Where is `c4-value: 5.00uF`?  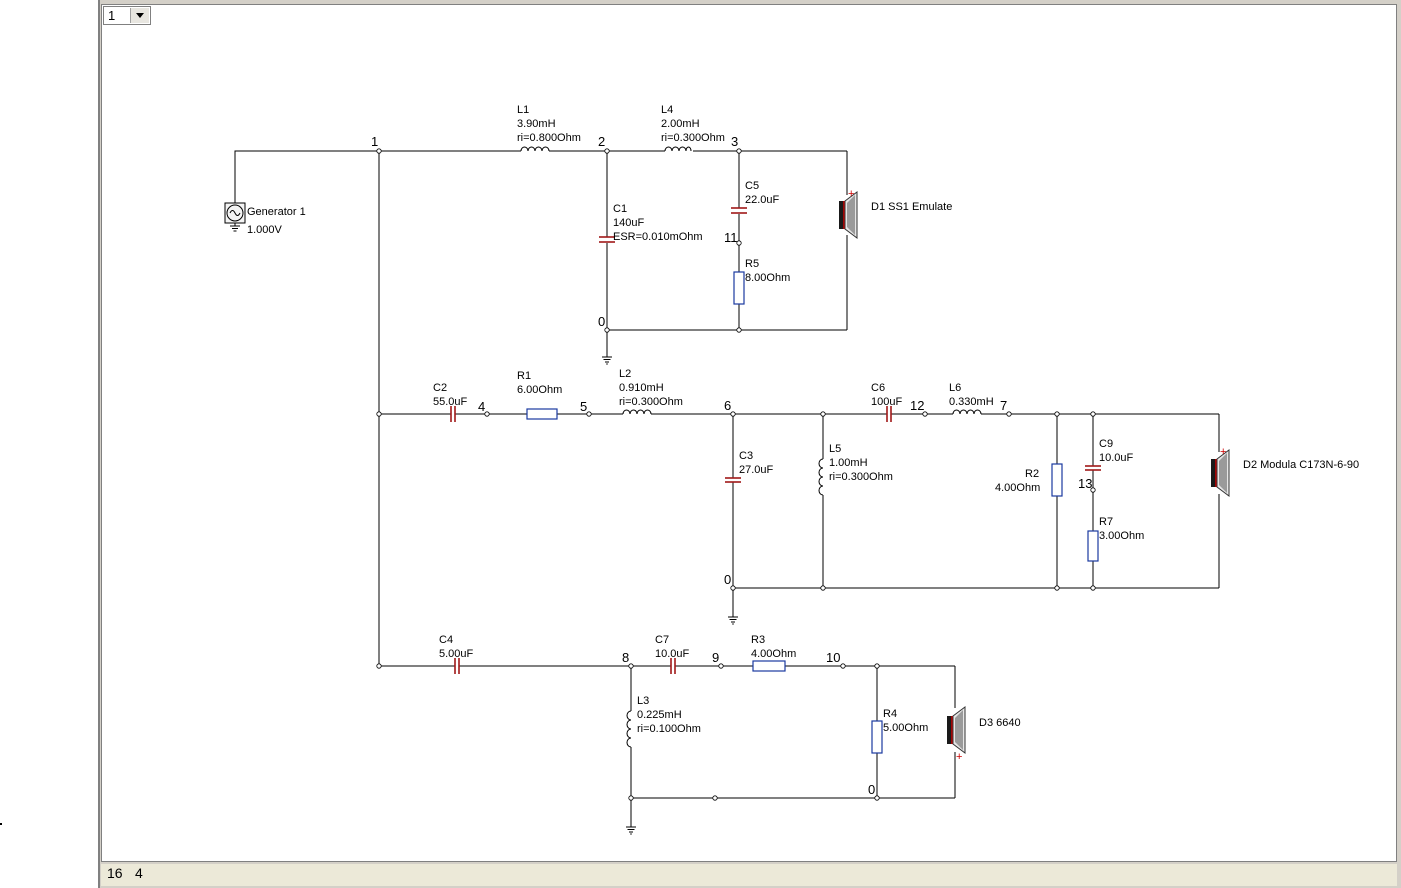
c4-value: 5.00uF is located at coordinates (456, 654).